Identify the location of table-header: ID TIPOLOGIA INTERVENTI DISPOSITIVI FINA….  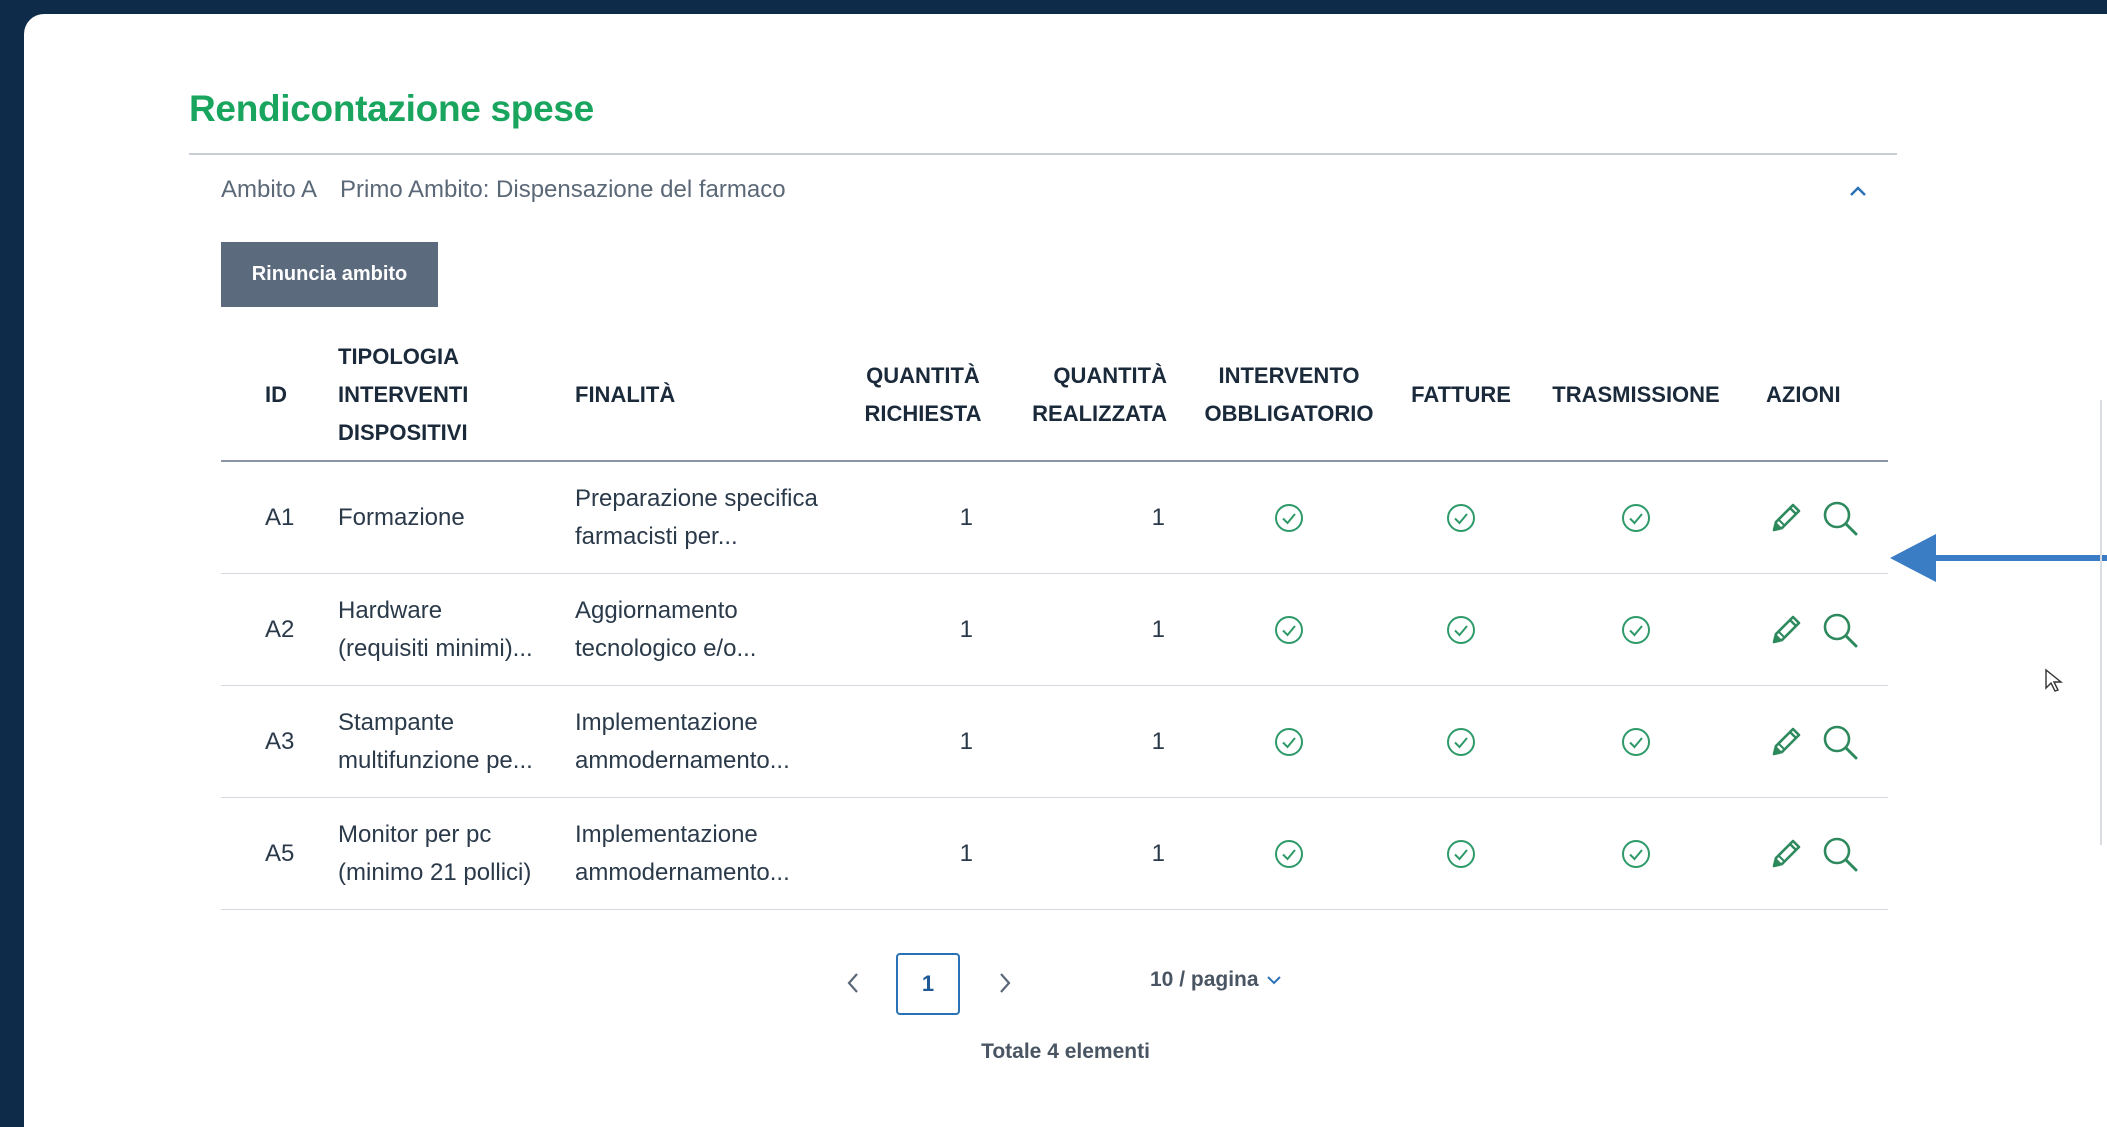
(1054, 396).